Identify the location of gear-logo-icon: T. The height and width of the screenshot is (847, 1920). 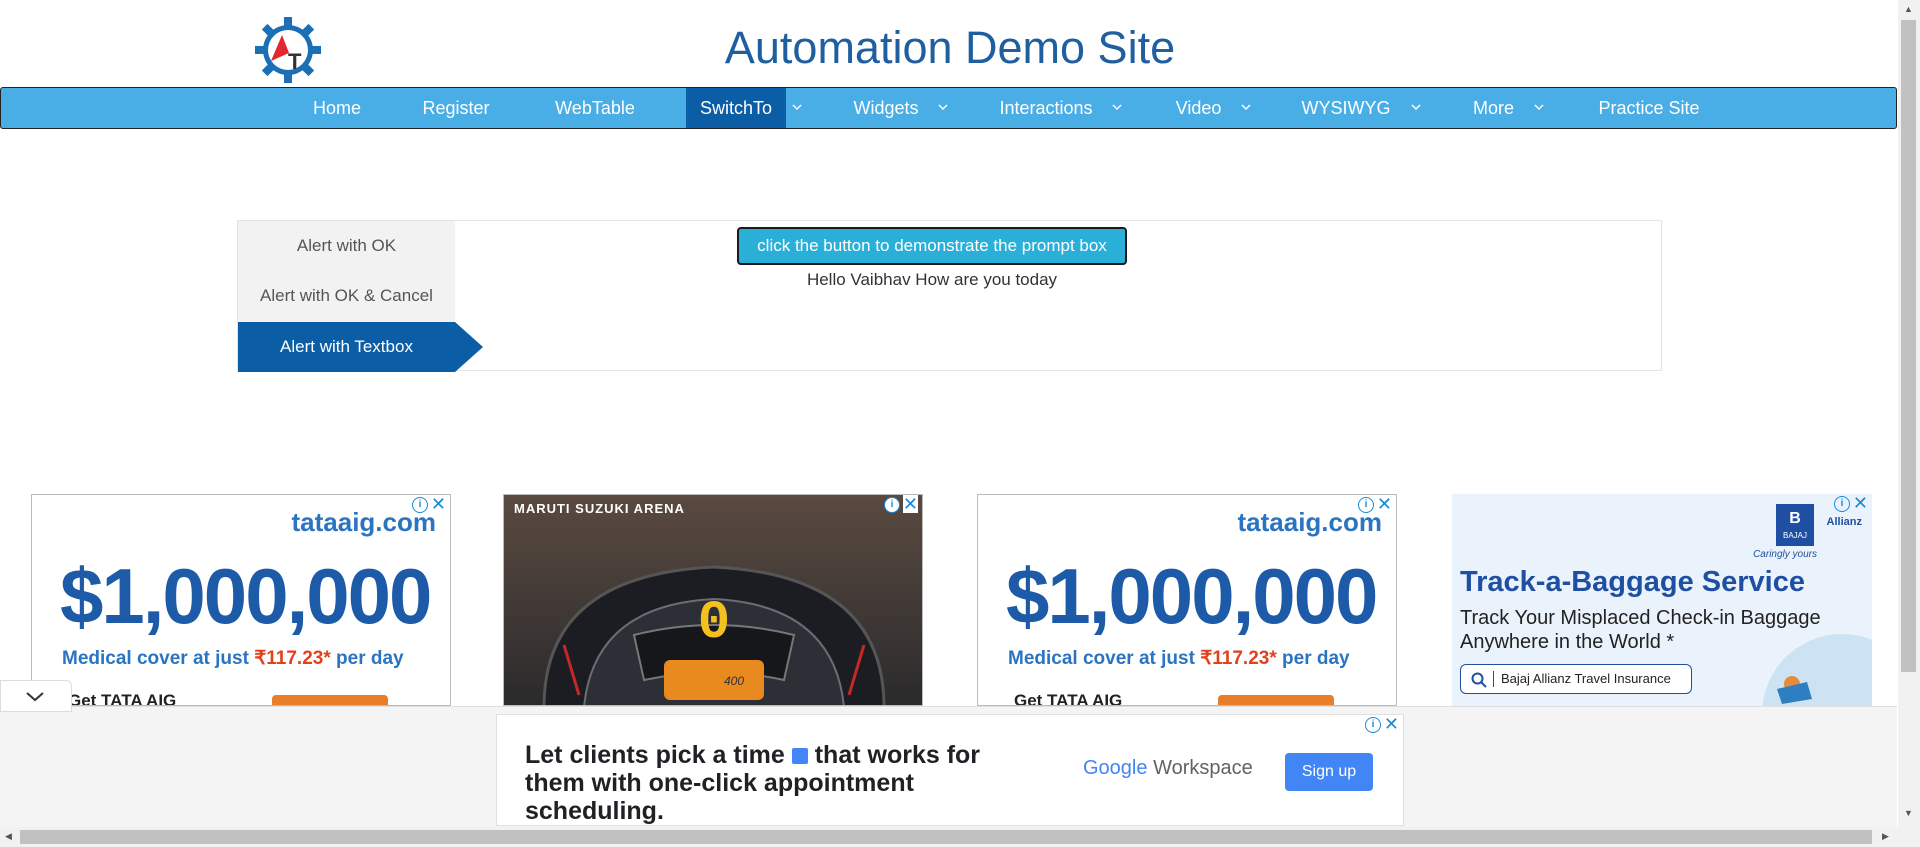
(288, 50).